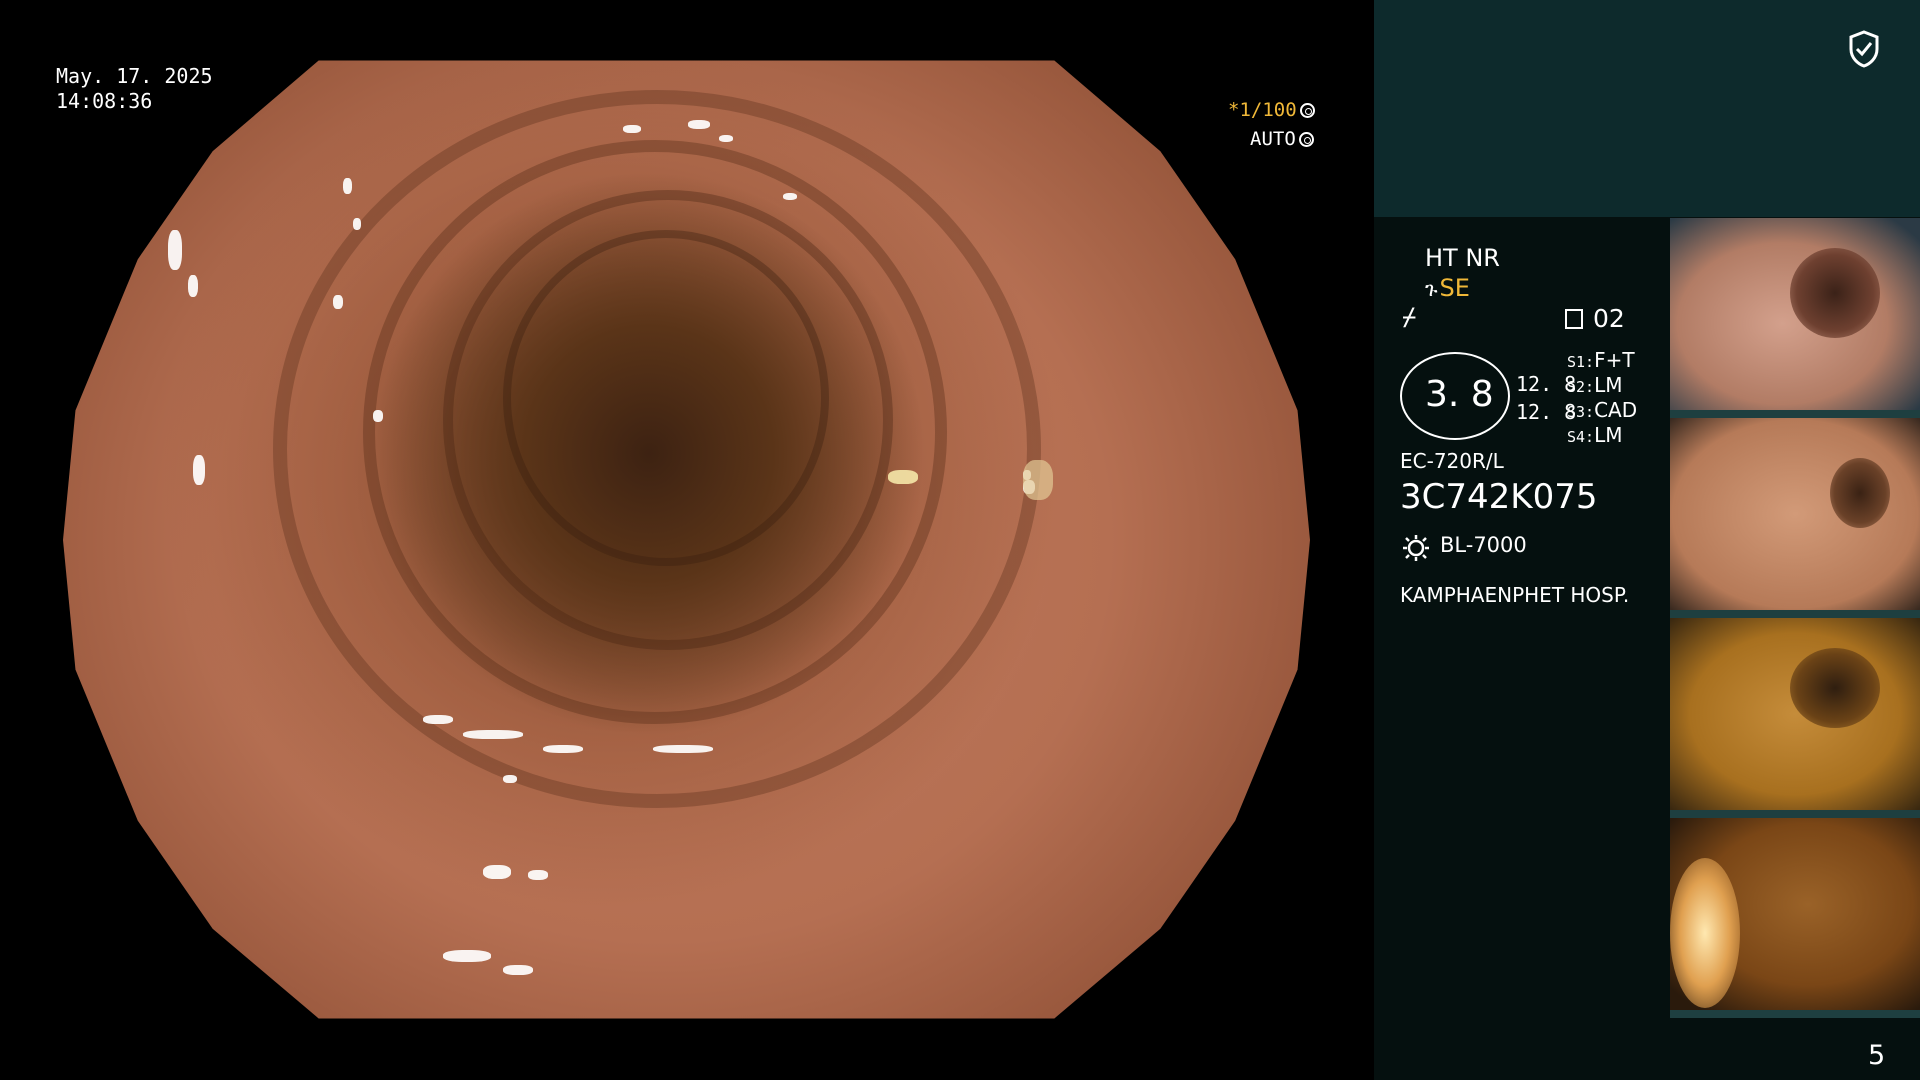 The width and height of the screenshot is (1920, 1080). What do you see at coordinates (1574, 319) in the screenshot?
I see `frames-icon` at bounding box center [1574, 319].